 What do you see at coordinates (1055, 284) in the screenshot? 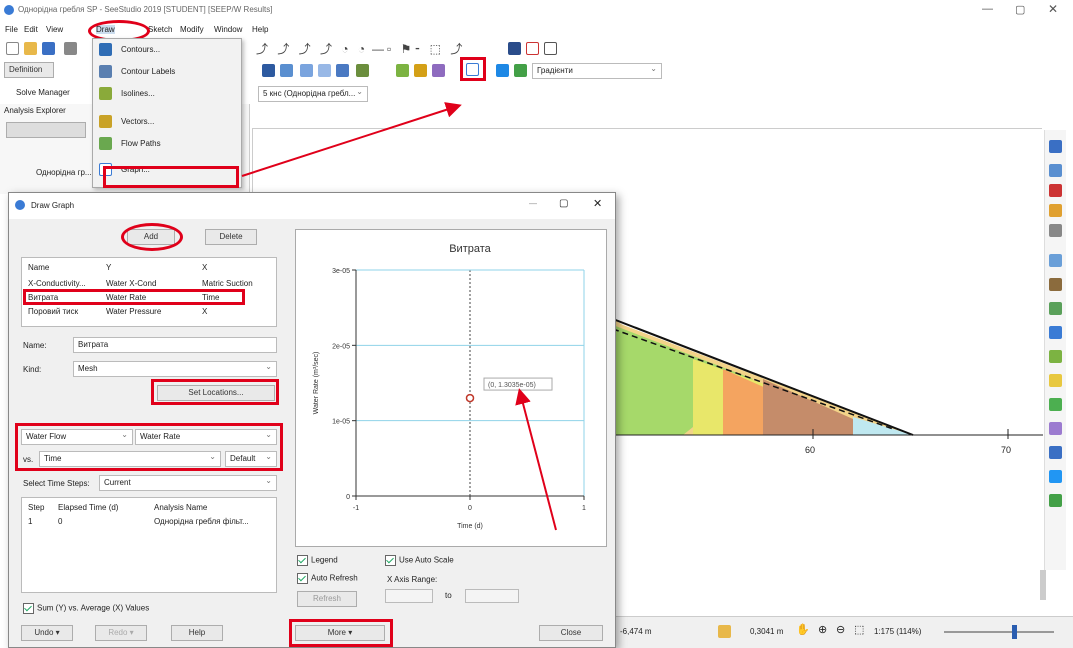
I see `side-tool-7-icon` at bounding box center [1055, 284].